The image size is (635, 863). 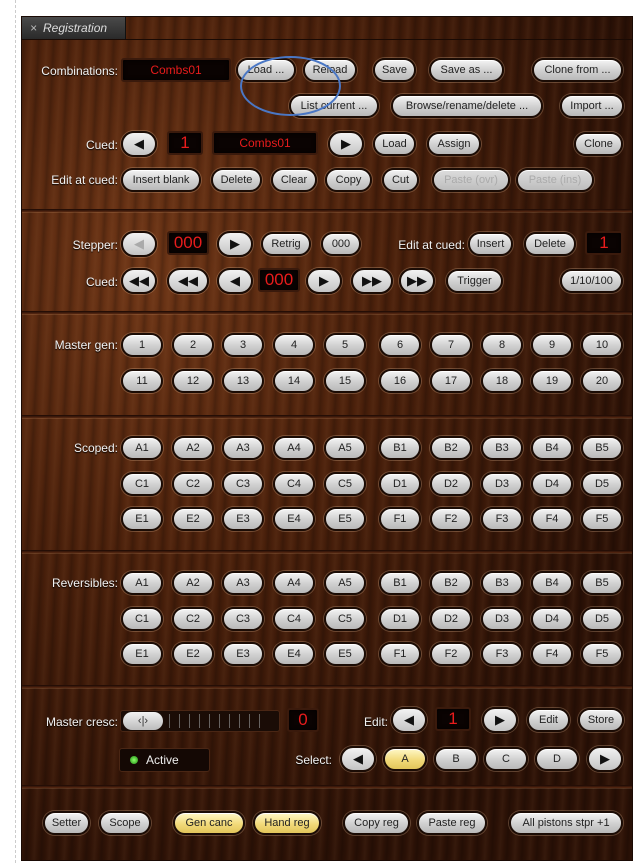 What do you see at coordinates (243, 381) in the screenshot?
I see `master-gen-piston-13: 13` at bounding box center [243, 381].